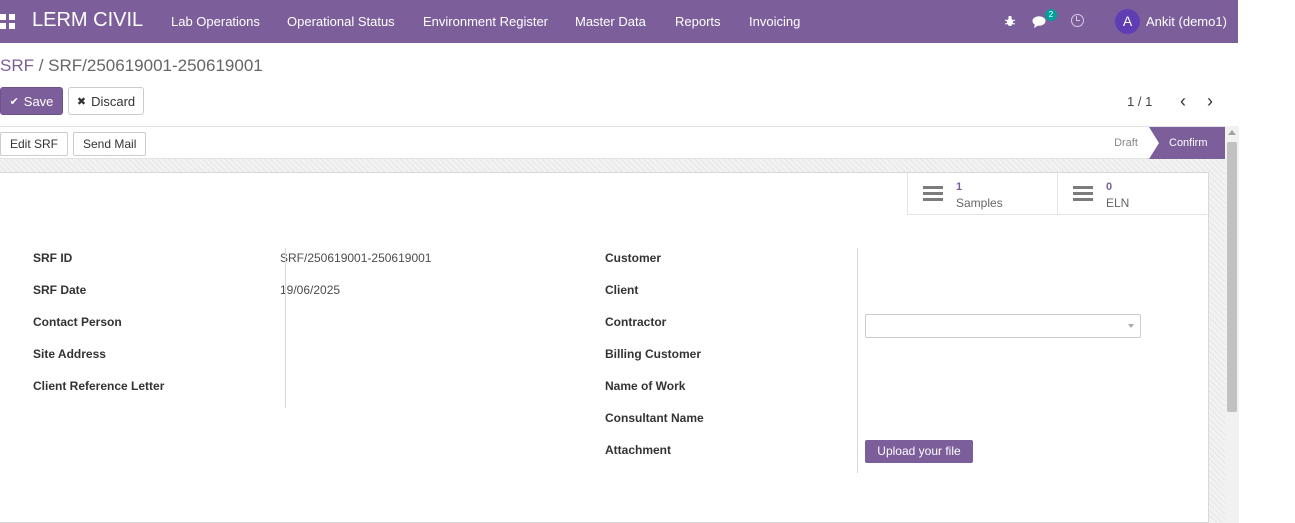 The width and height of the screenshot is (1295, 523). I want to click on srf-id-label: SRF ID, so click(53, 258).